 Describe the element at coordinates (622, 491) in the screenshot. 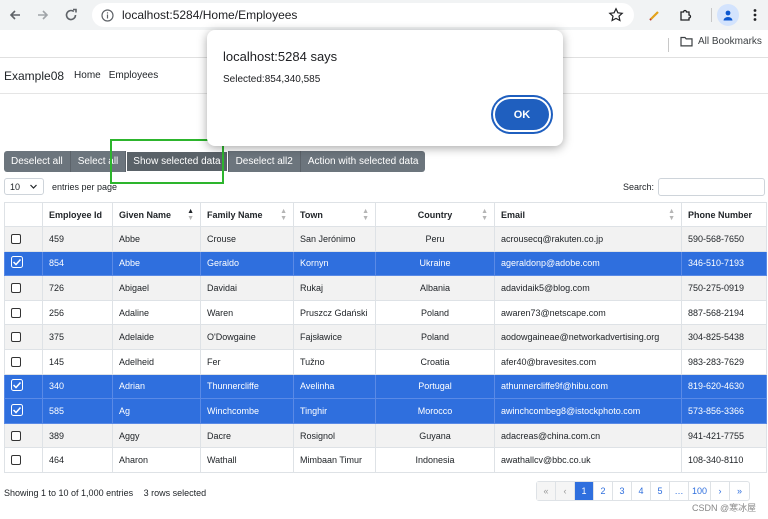

I see `page-button: 3` at that location.